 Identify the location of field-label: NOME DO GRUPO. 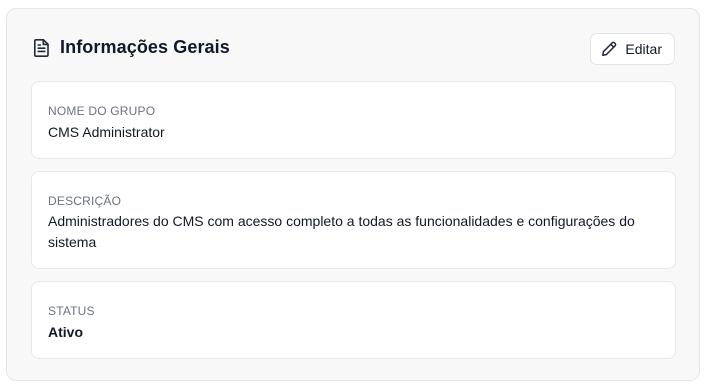
(102, 111).